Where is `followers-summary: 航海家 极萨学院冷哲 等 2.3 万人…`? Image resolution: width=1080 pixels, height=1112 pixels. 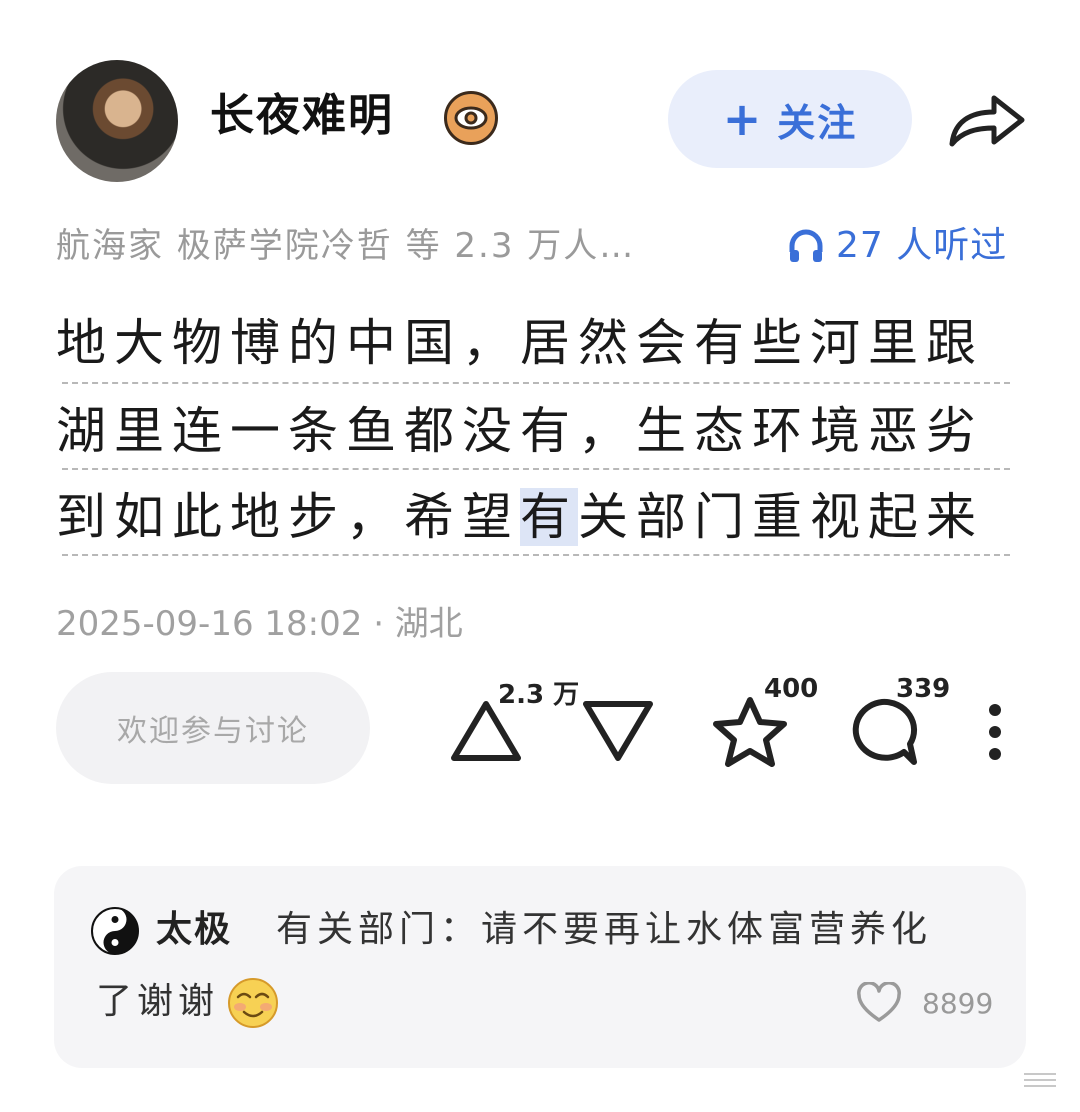
followers-summary: 航海家 极萨学院冷哲 等 2.3 万人… is located at coordinates (345, 246).